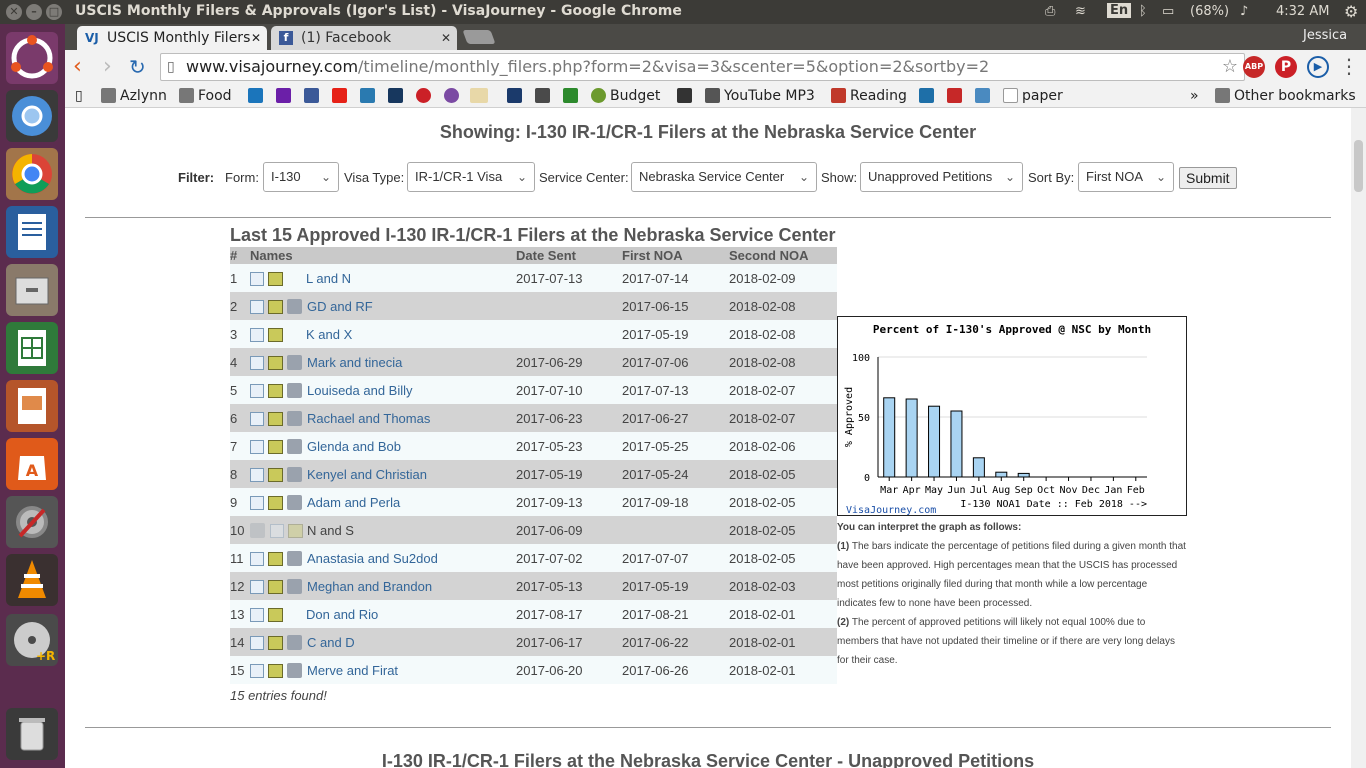  What do you see at coordinates (1209, 11) in the screenshot?
I see `battery-percent: (68%)` at bounding box center [1209, 11].